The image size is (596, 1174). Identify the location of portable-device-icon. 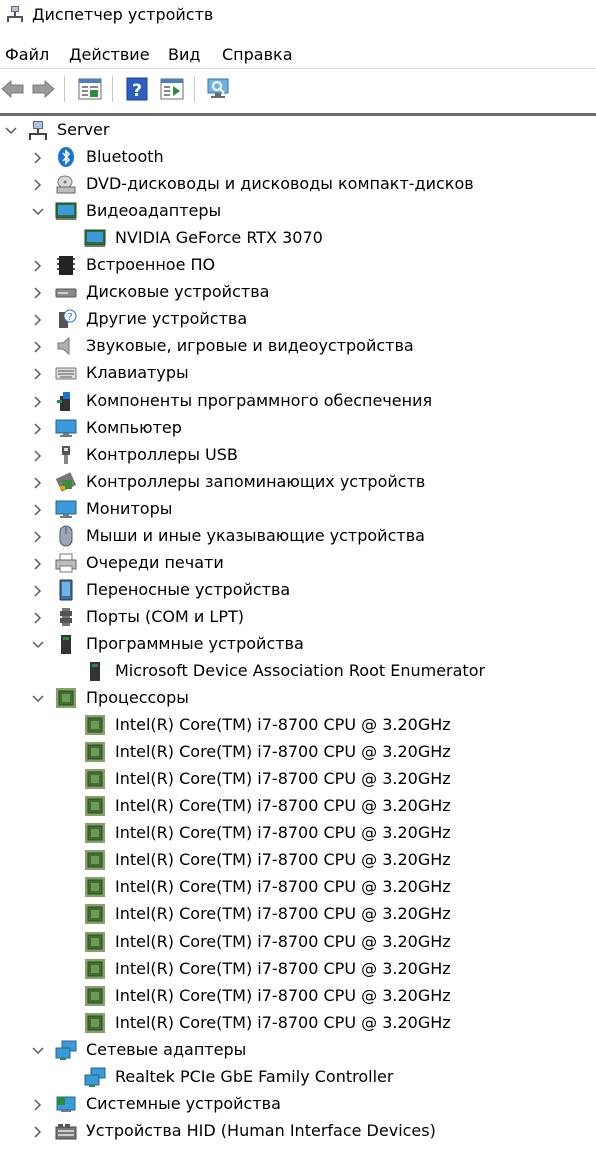
(66, 590).